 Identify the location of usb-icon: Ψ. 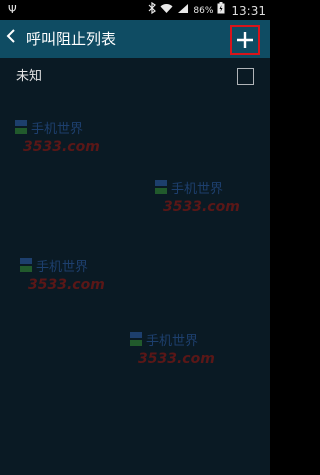
(12, 9).